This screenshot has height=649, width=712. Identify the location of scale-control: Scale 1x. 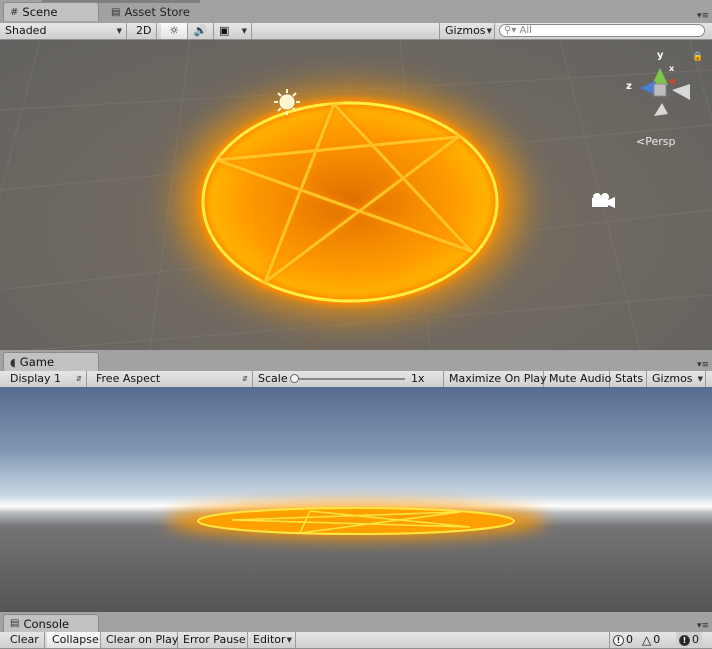
(348, 379).